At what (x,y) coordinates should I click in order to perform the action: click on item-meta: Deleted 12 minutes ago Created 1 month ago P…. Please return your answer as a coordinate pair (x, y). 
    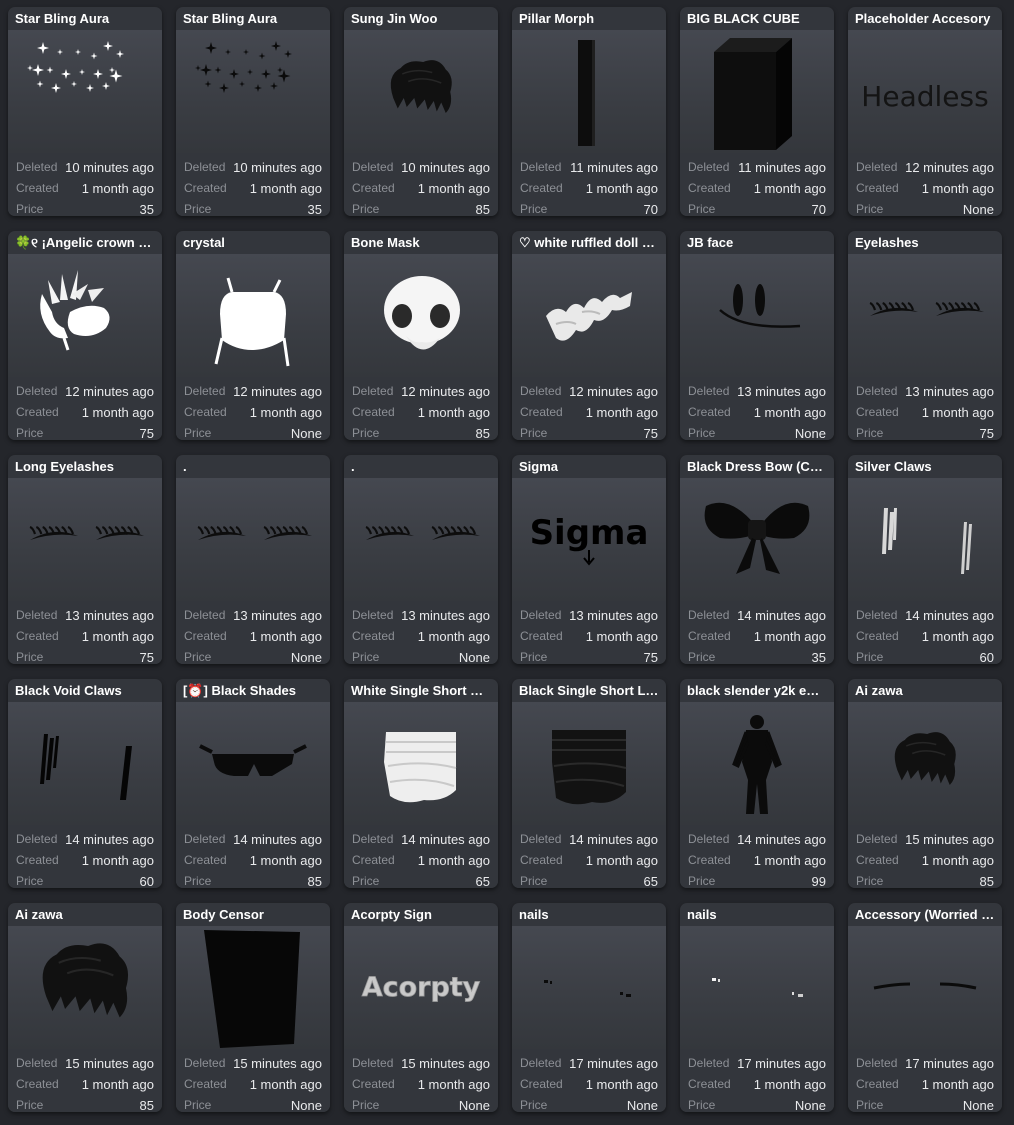
    Looking at the image, I should click on (421, 408).